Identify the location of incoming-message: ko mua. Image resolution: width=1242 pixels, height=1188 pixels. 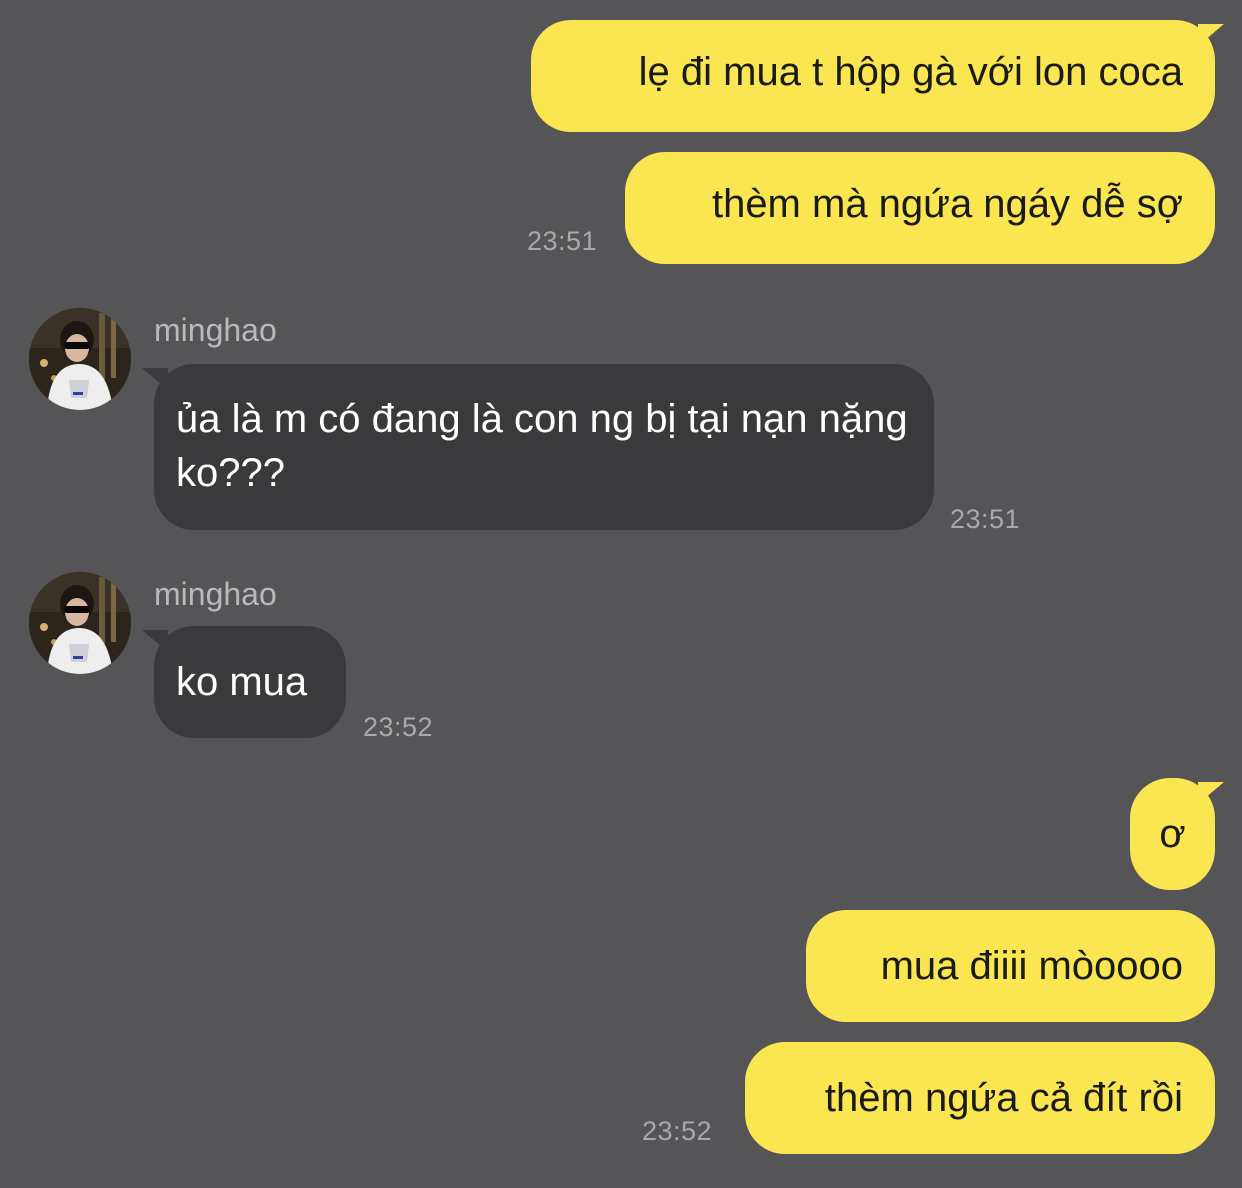
(250, 682).